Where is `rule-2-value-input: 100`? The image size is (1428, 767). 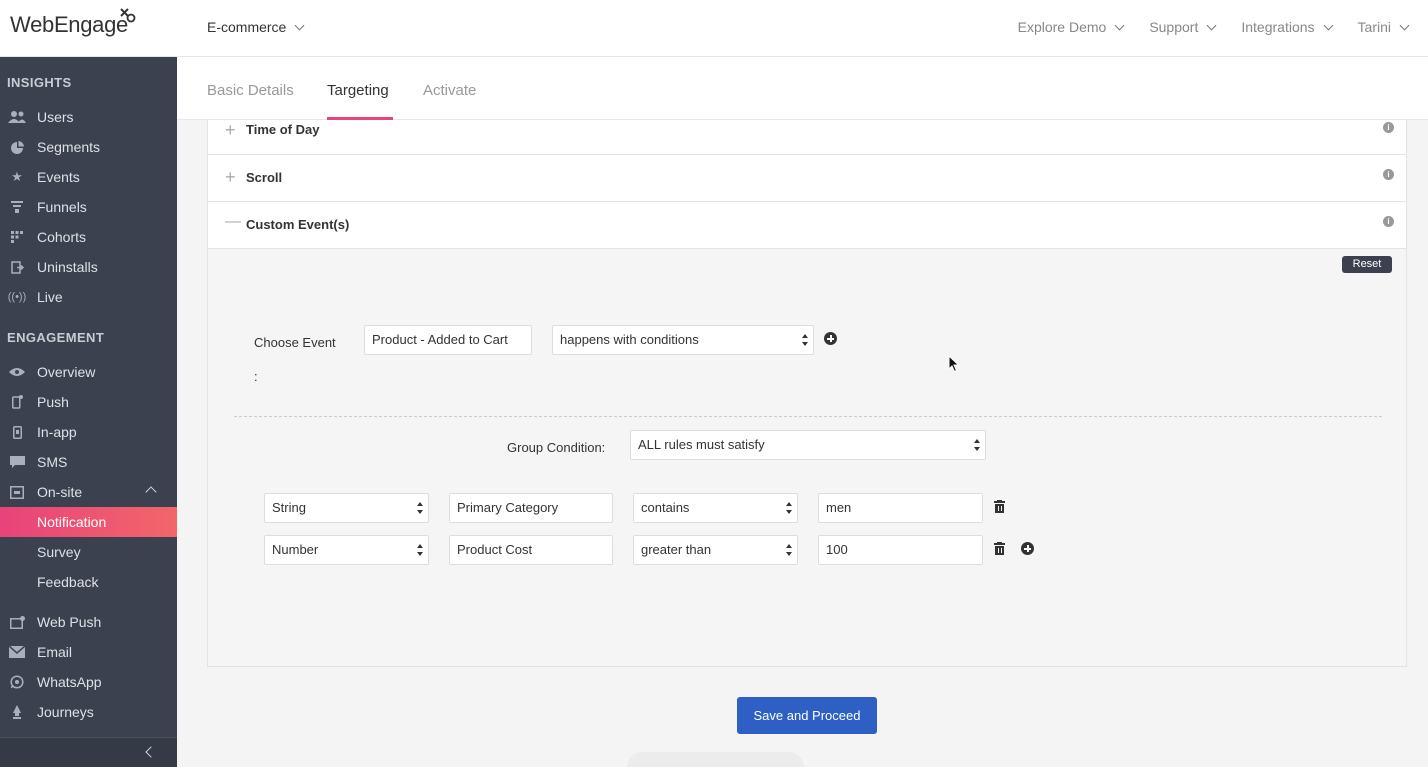
rule-2-value-input: 100 is located at coordinates (900, 550).